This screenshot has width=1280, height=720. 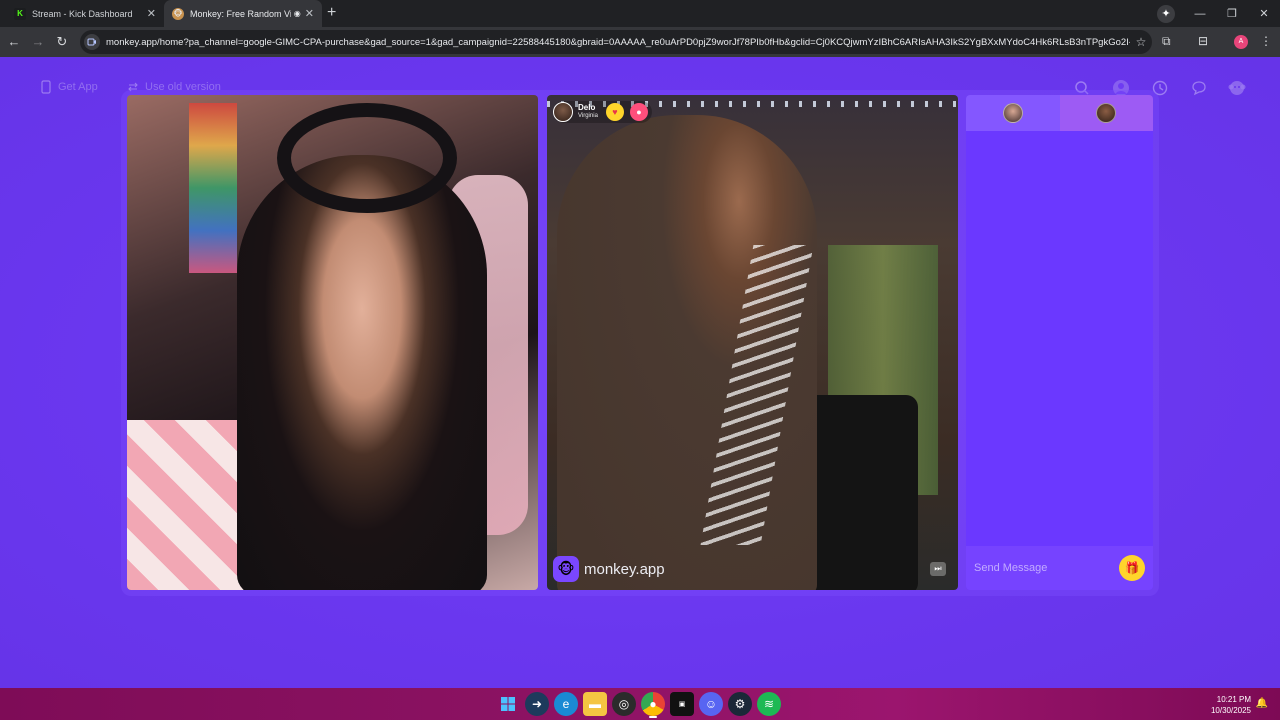 I want to click on graffiti-poster, so click(x=213, y=188).